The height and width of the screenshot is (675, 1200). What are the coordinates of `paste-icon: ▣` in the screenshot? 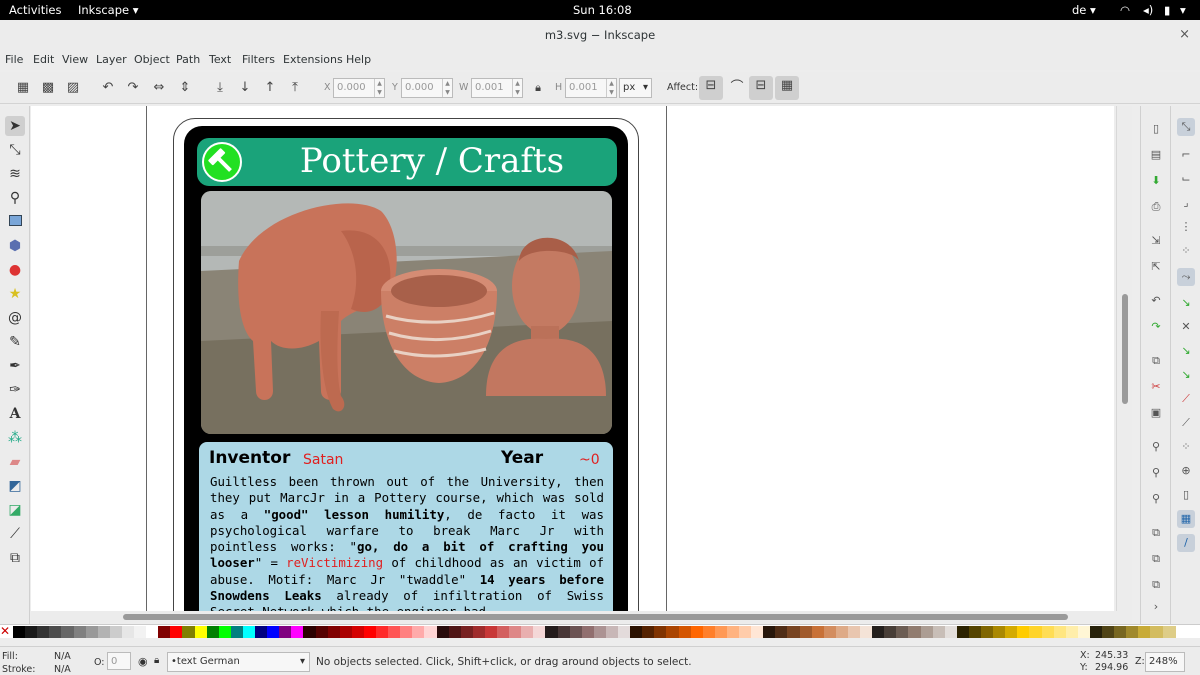 It's located at (1156, 413).